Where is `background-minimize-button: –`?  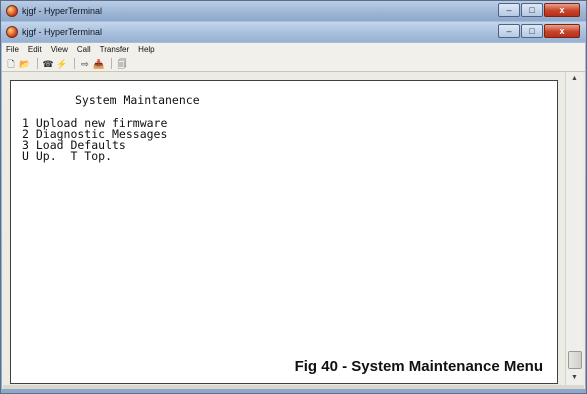 background-minimize-button: – is located at coordinates (509, 10).